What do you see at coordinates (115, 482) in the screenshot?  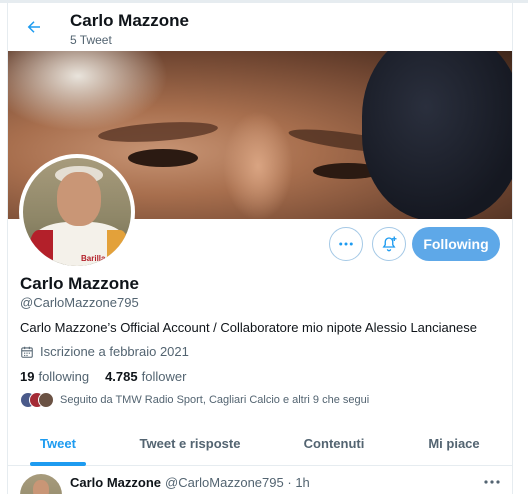 I see `tweet-author-name: Carlo Mazzone` at bounding box center [115, 482].